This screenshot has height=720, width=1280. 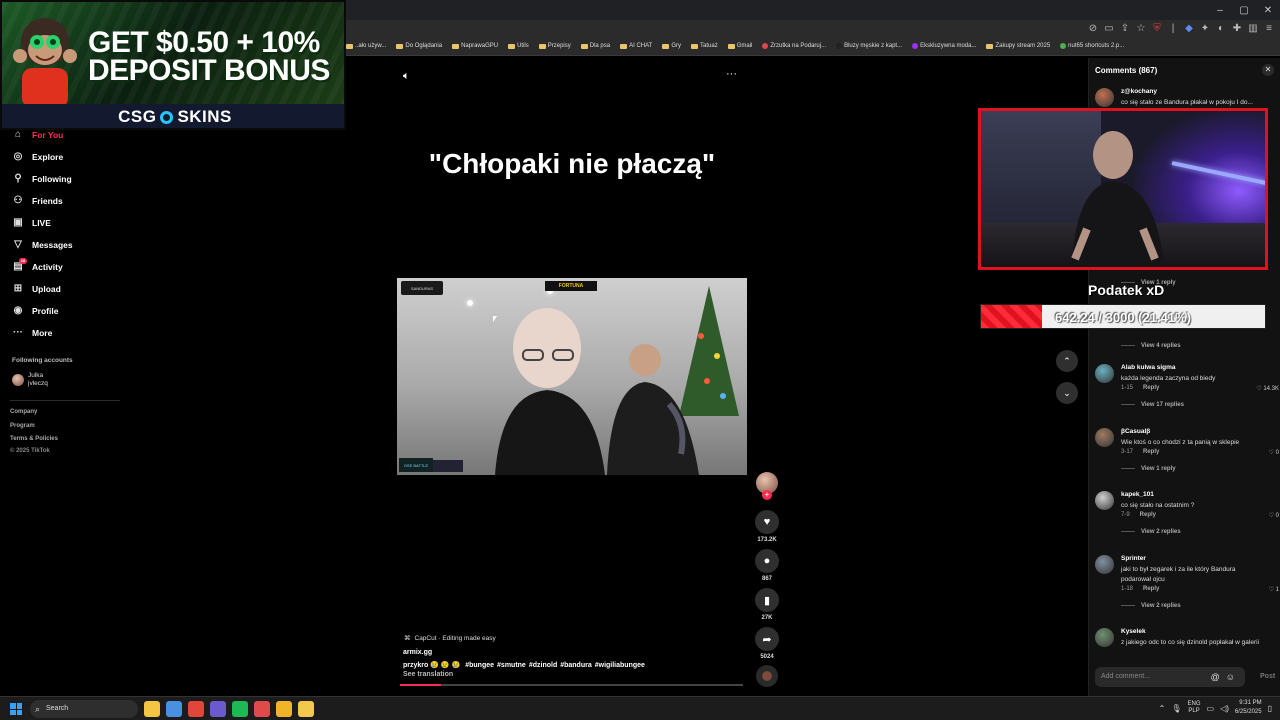 I want to click on view-replies-link: View 17 replies, so click(x=1152, y=405).